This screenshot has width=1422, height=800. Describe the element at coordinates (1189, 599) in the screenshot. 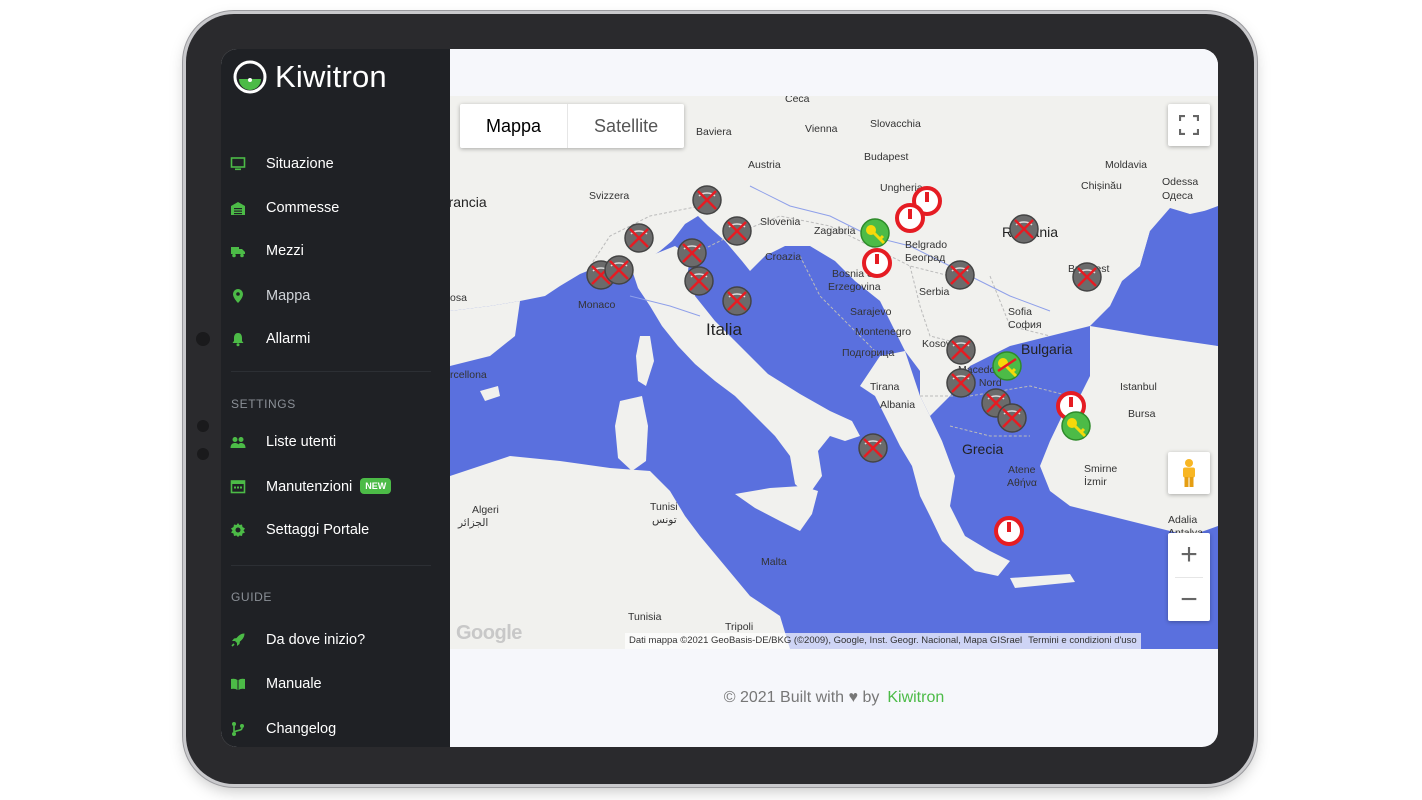

I see `zoom-out-button: −` at that location.